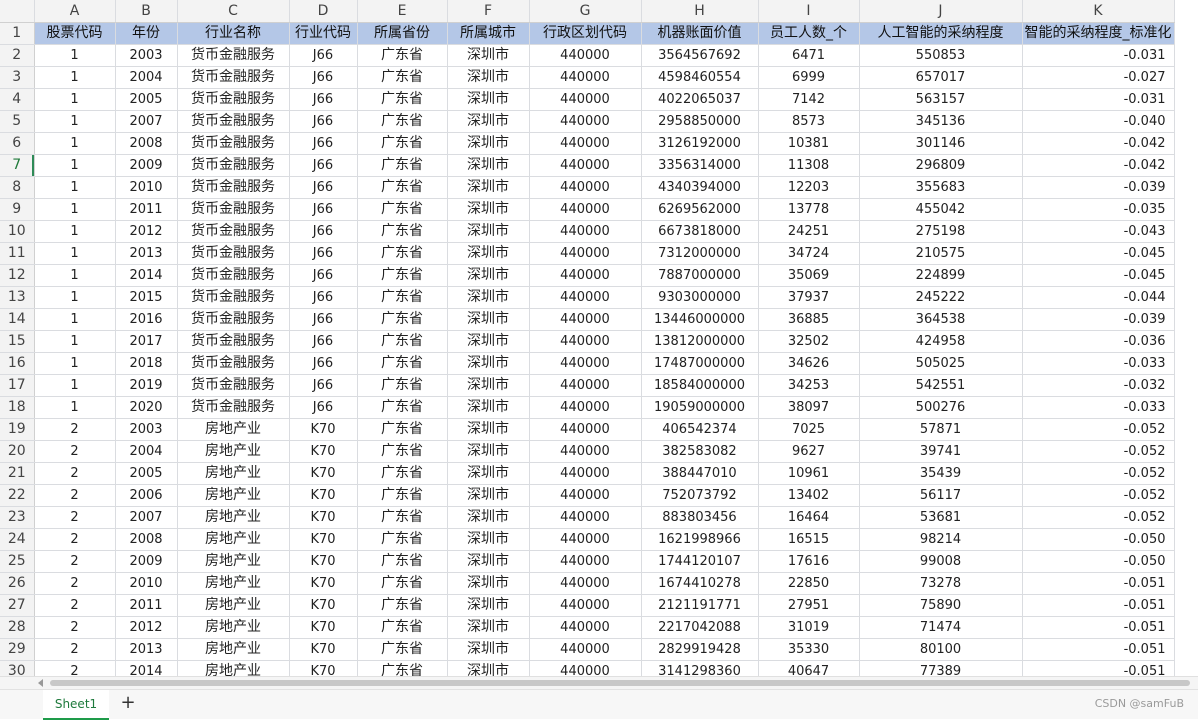 Image resolution: width=1198 pixels, height=720 pixels. What do you see at coordinates (941, 539) in the screenshot?
I see `cell-j: 98214` at bounding box center [941, 539].